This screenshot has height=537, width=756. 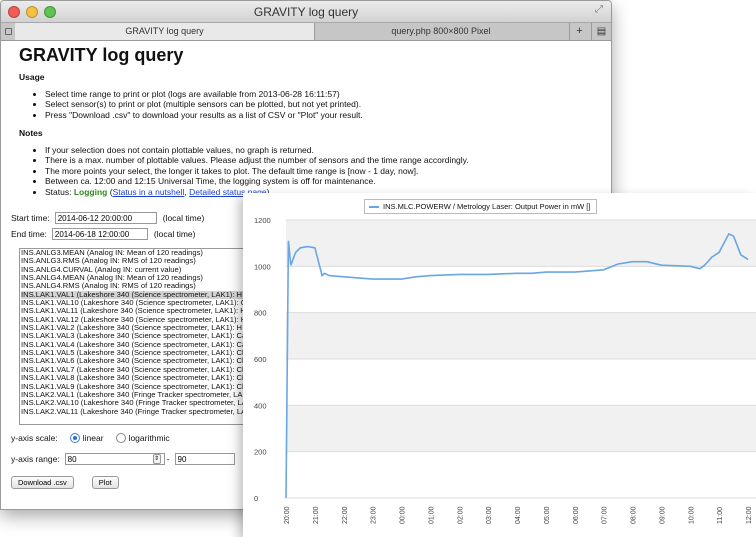 What do you see at coordinates (90, 191) in the screenshot?
I see `status-value: Logging` at bounding box center [90, 191].